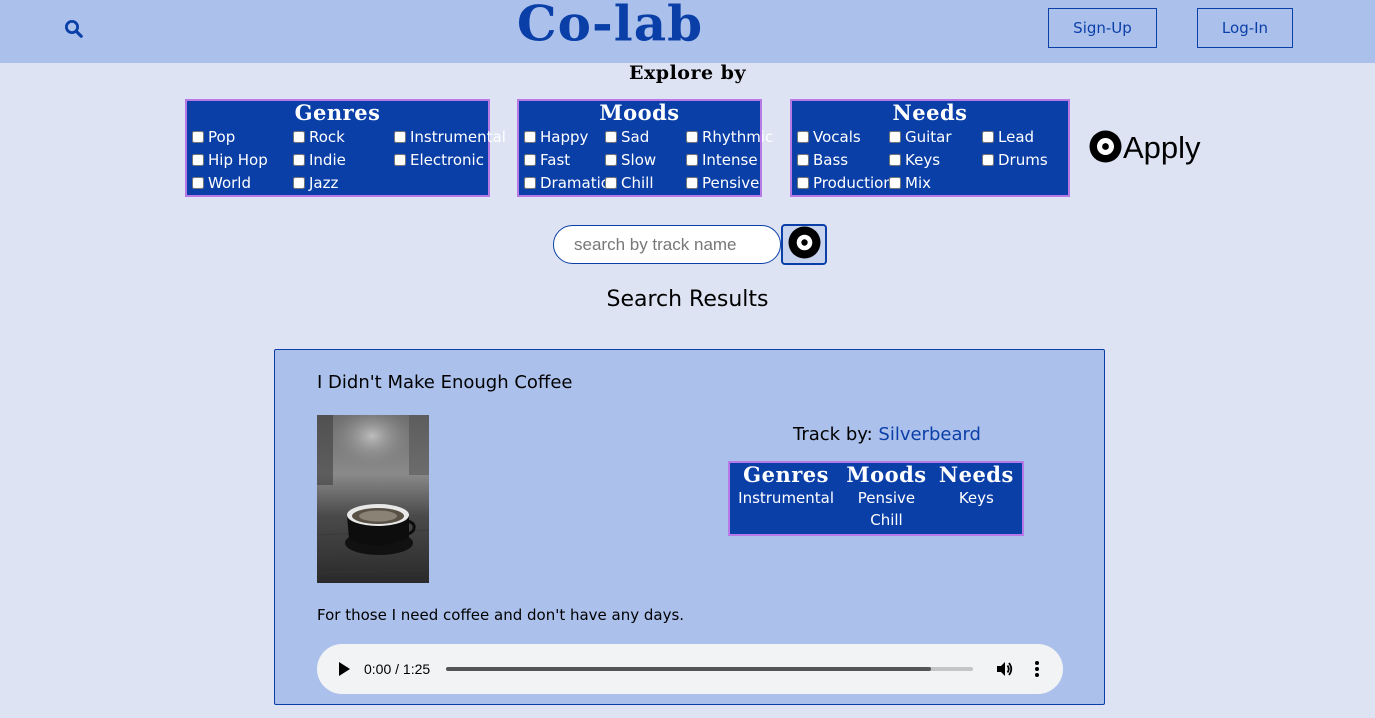  Describe the element at coordinates (895, 182) in the screenshot. I see `need-checkbox-mix` at that location.